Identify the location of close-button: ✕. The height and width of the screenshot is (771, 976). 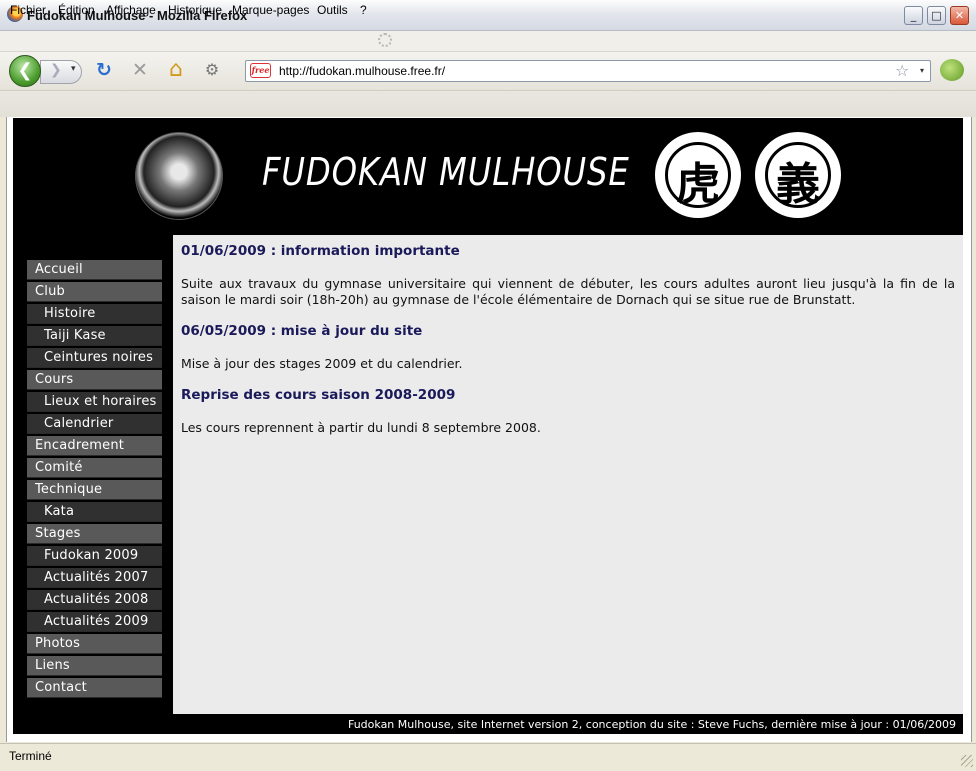
(959, 15).